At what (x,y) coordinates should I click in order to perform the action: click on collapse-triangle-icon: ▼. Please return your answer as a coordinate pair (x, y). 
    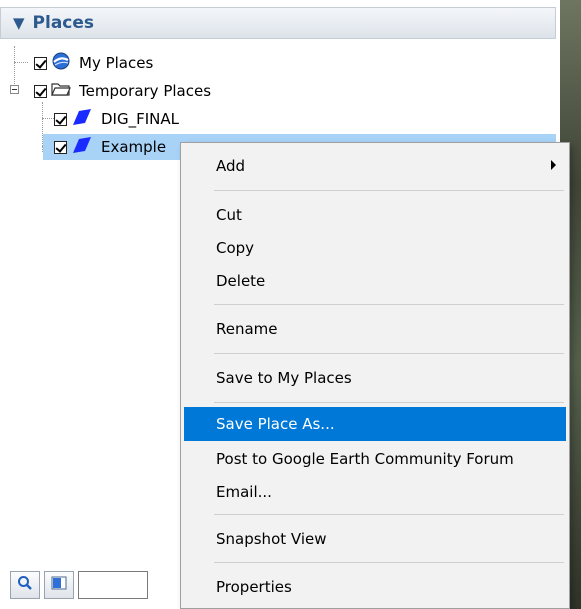
    Looking at the image, I should click on (19, 23).